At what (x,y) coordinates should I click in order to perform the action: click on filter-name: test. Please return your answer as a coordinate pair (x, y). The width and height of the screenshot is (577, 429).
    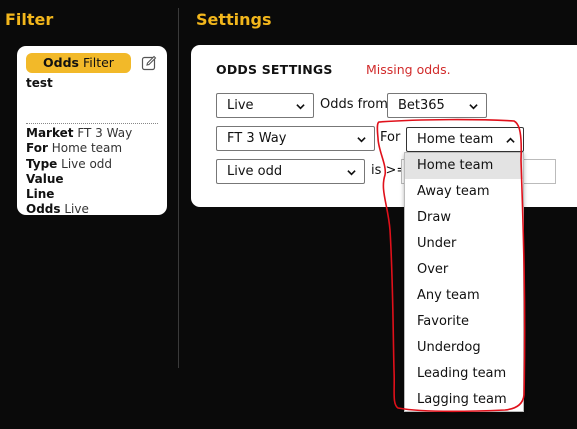
    Looking at the image, I should click on (39, 83).